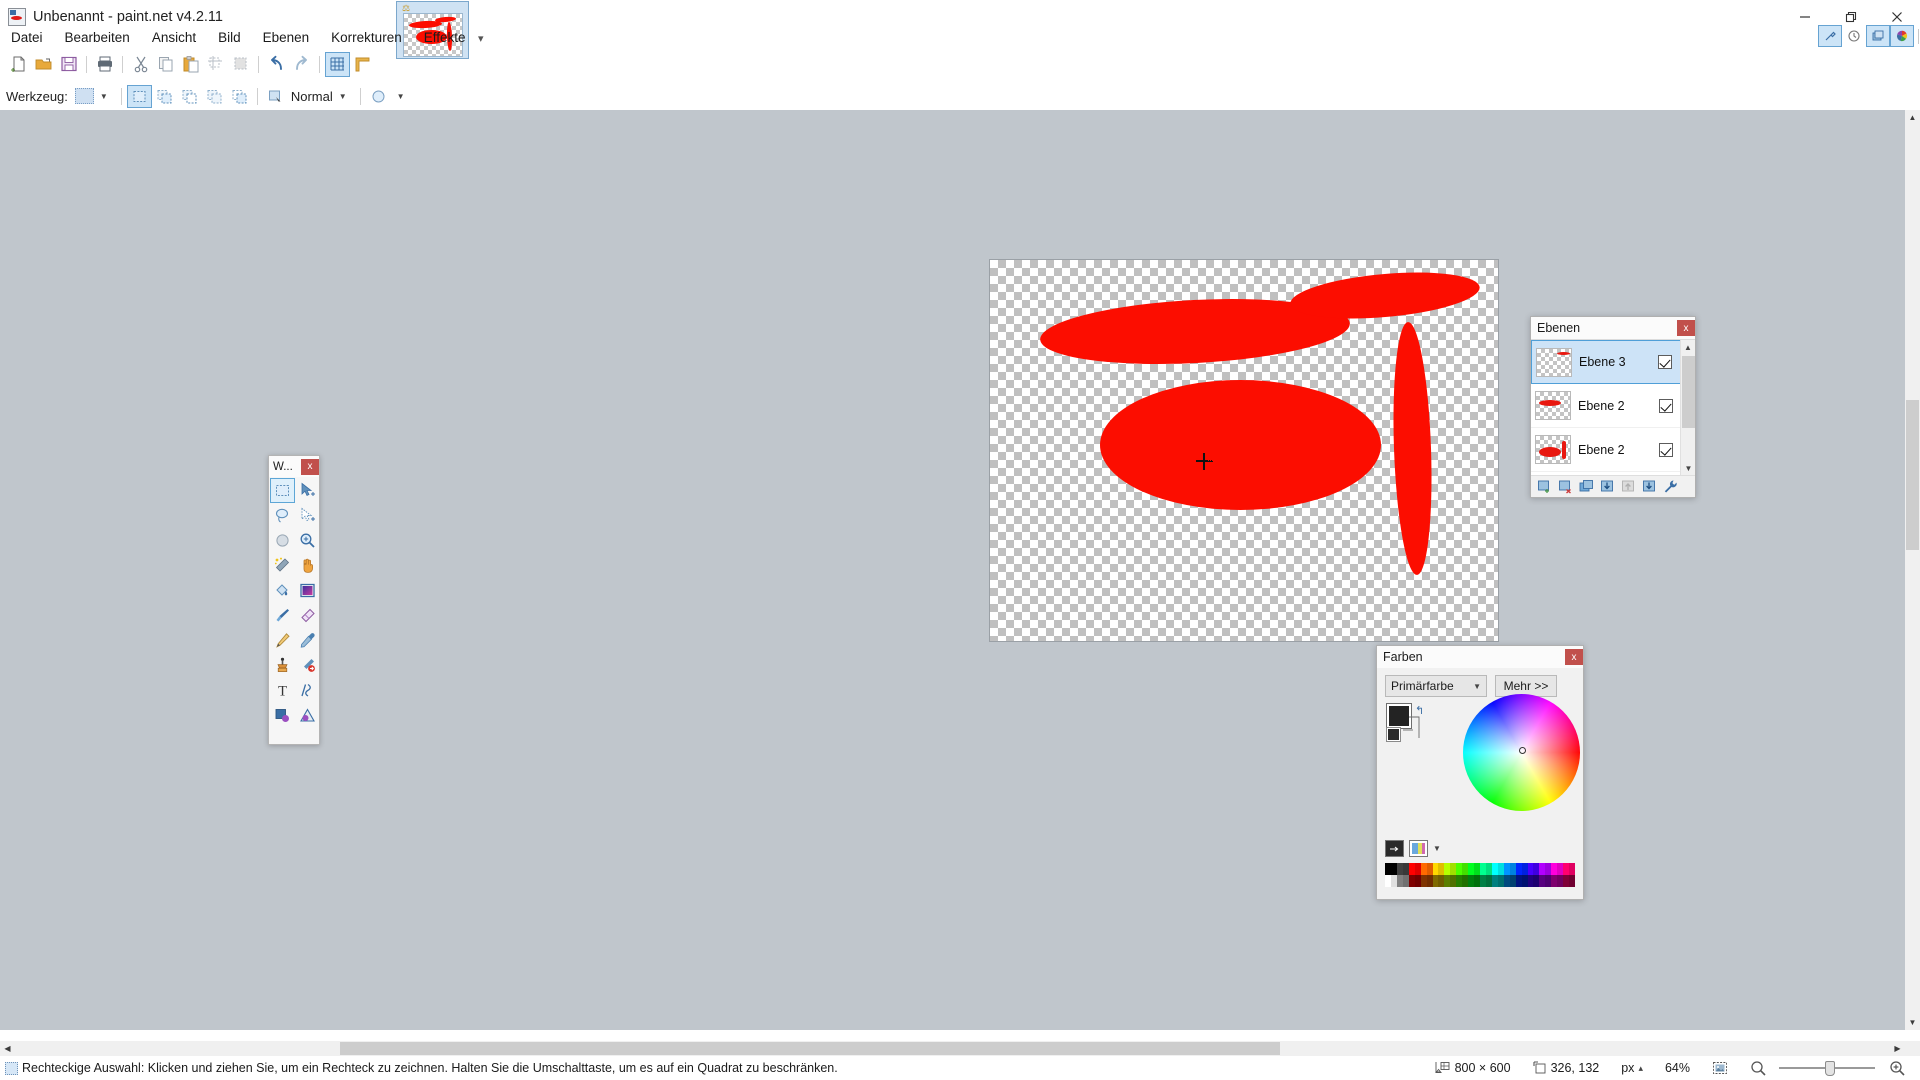 The width and height of the screenshot is (1920, 1080). What do you see at coordinates (282, 665) in the screenshot?
I see `tool-clone-stamp` at bounding box center [282, 665].